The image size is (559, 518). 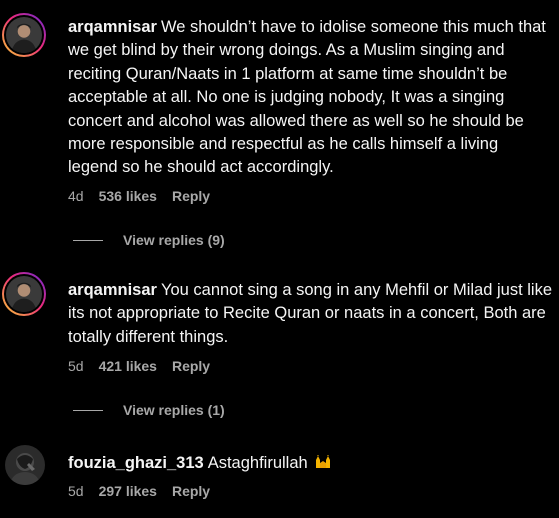 What do you see at coordinates (76, 196) in the screenshot?
I see `comment-time: 4d` at bounding box center [76, 196].